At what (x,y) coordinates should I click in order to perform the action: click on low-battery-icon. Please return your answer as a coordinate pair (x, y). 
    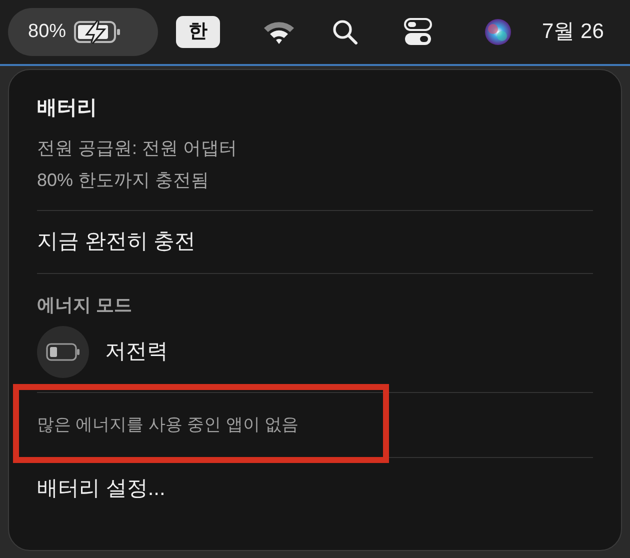
    Looking at the image, I should click on (63, 352).